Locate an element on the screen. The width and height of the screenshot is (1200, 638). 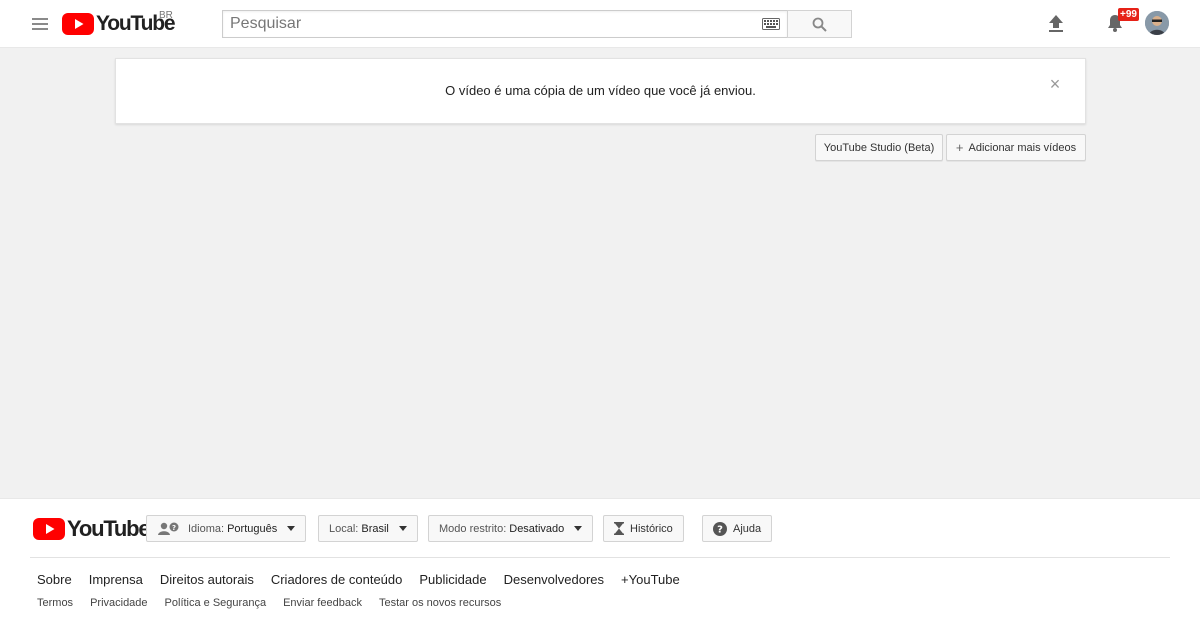
search-button is located at coordinates (819, 24).